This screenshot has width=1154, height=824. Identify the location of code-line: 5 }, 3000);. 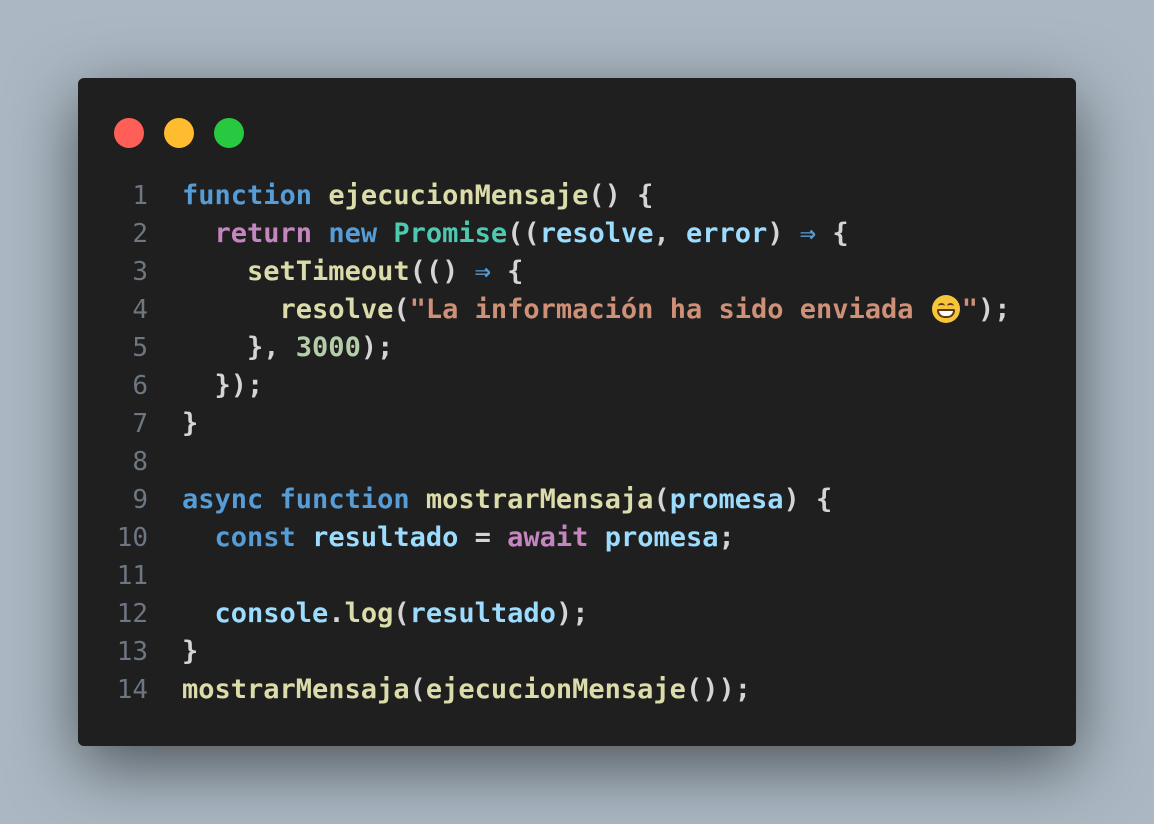
(577, 348).